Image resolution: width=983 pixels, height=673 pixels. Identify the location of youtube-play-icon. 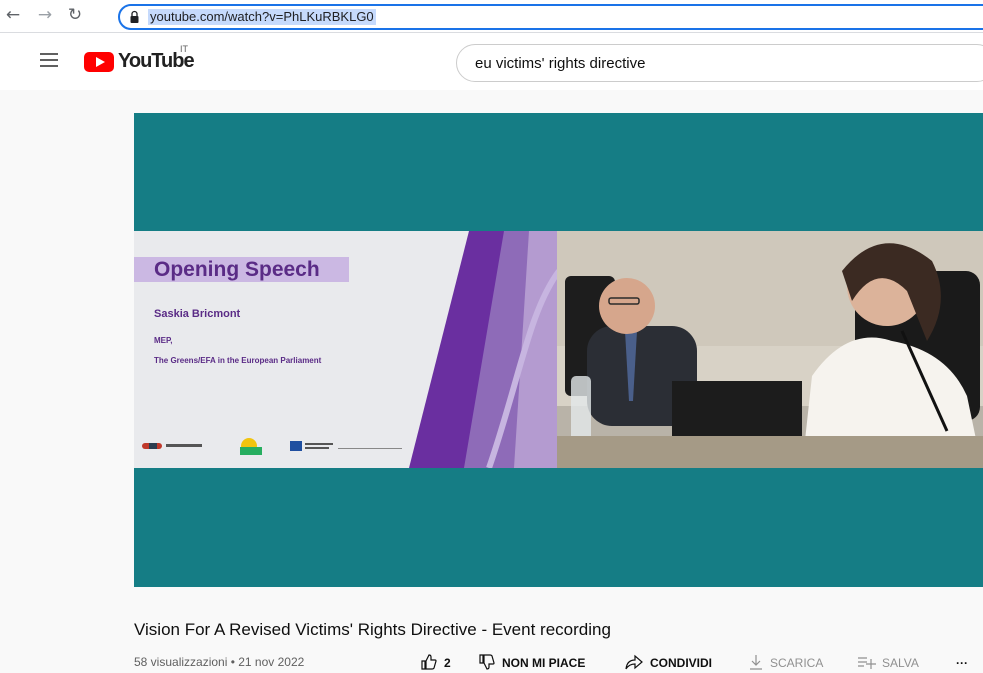
(99, 62).